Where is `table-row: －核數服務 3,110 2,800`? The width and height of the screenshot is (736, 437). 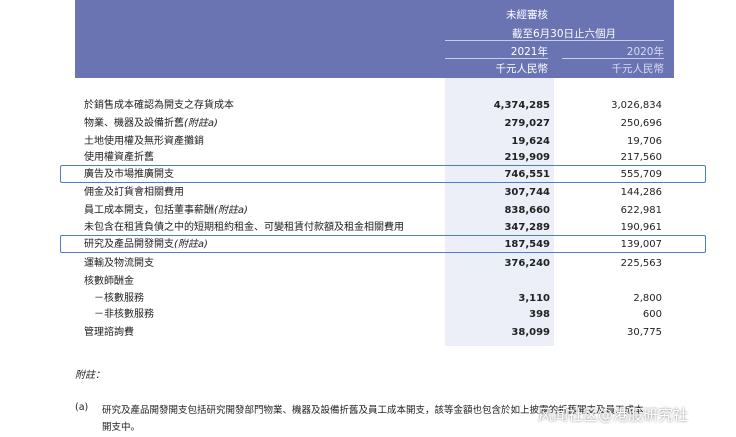
table-row: －核數服務 3,110 2,800 is located at coordinates (374, 298).